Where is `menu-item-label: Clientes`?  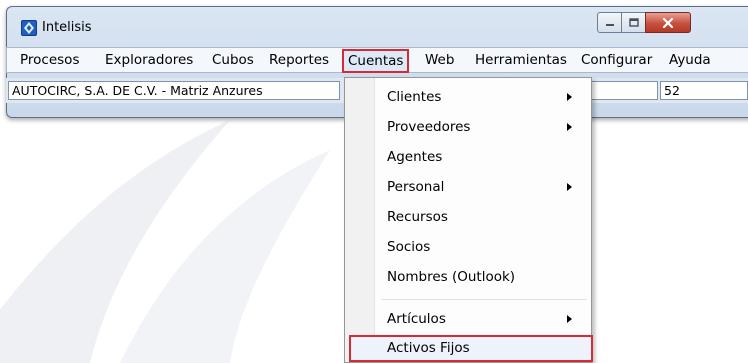 menu-item-label: Clientes is located at coordinates (414, 97).